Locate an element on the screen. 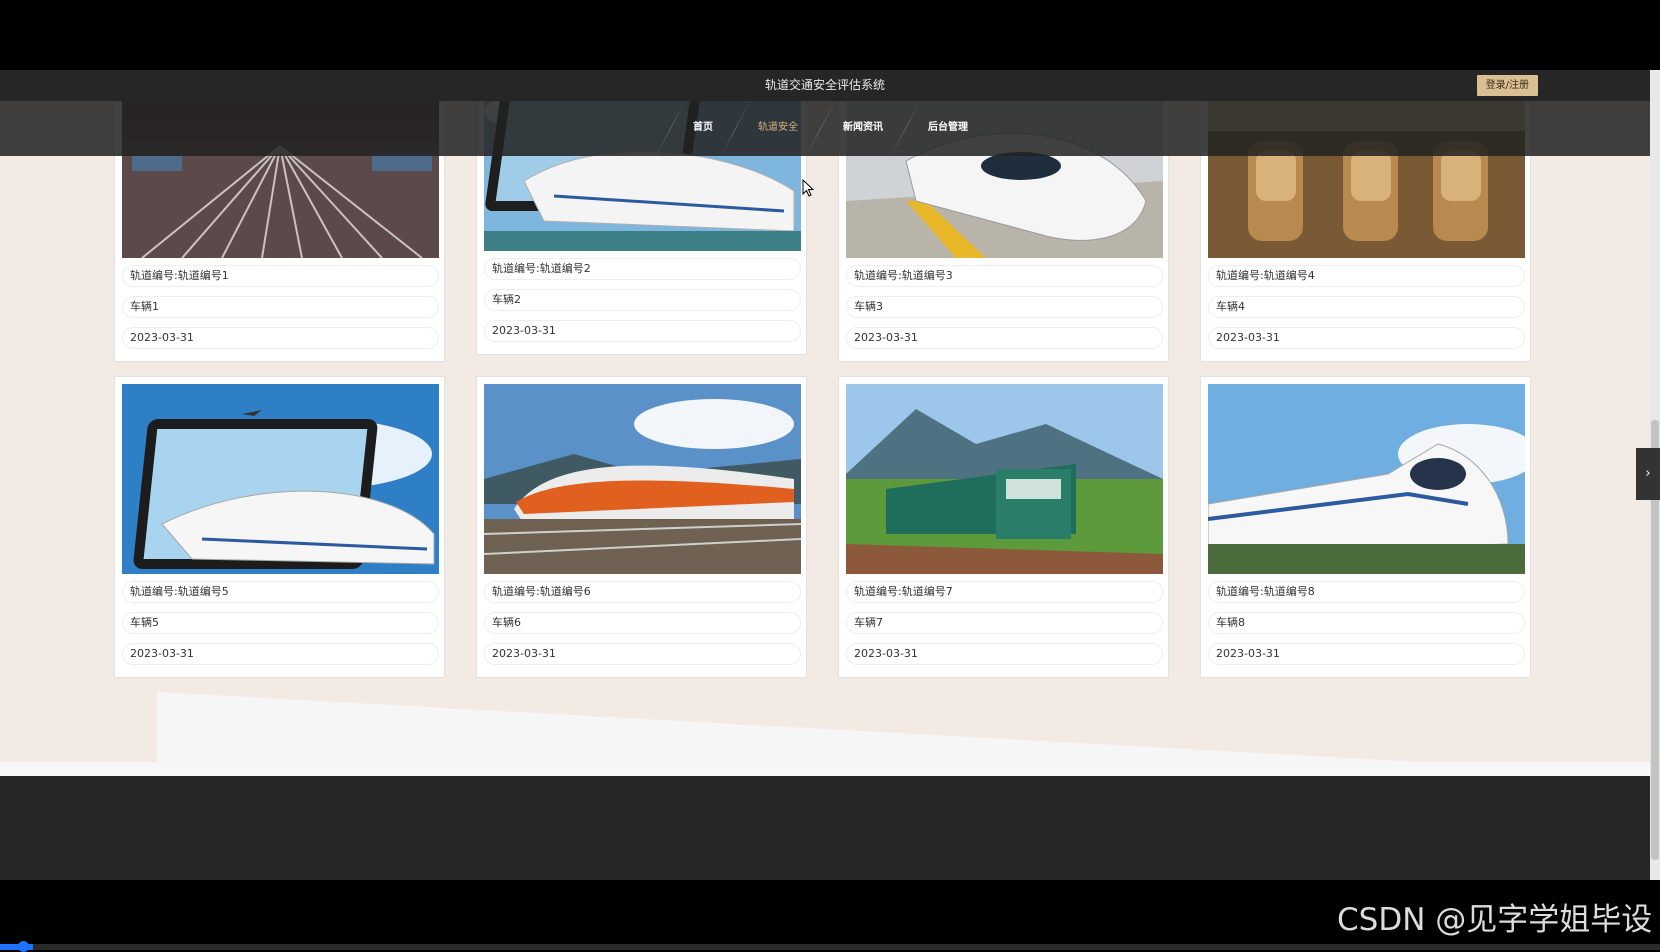 This screenshot has height=952, width=1660. nav-news: 新闻资讯 is located at coordinates (863, 128).